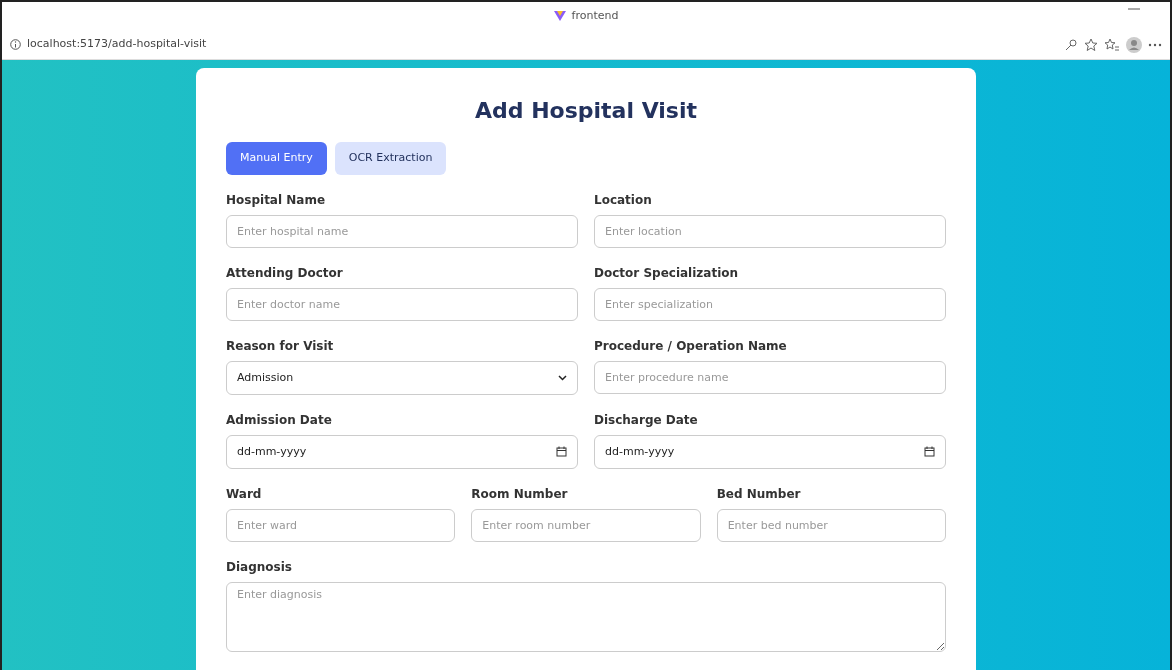  Describe the element at coordinates (280, 346) in the screenshot. I see `field-label: Reason for Visit` at that location.